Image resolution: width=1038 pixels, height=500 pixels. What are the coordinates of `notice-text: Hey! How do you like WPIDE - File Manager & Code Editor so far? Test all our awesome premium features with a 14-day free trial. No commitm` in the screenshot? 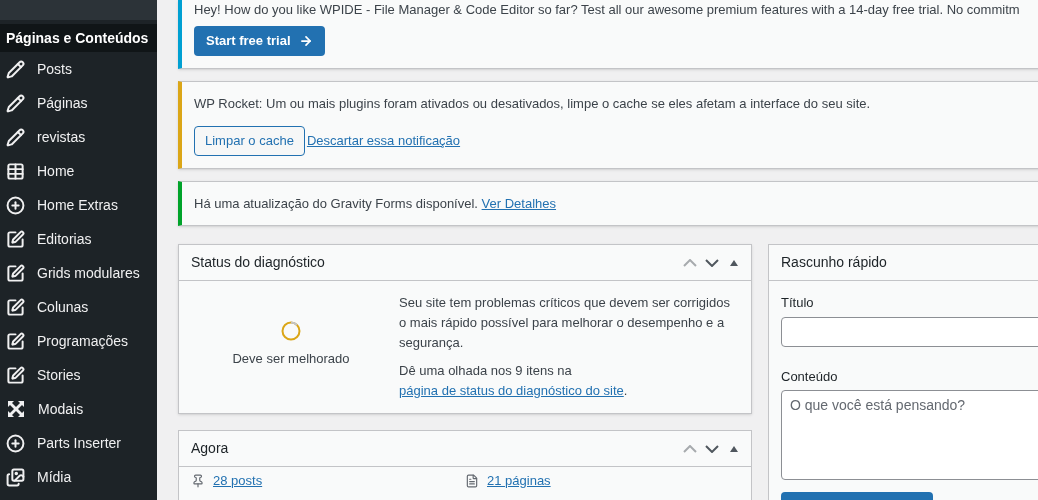 It's located at (607, 10).